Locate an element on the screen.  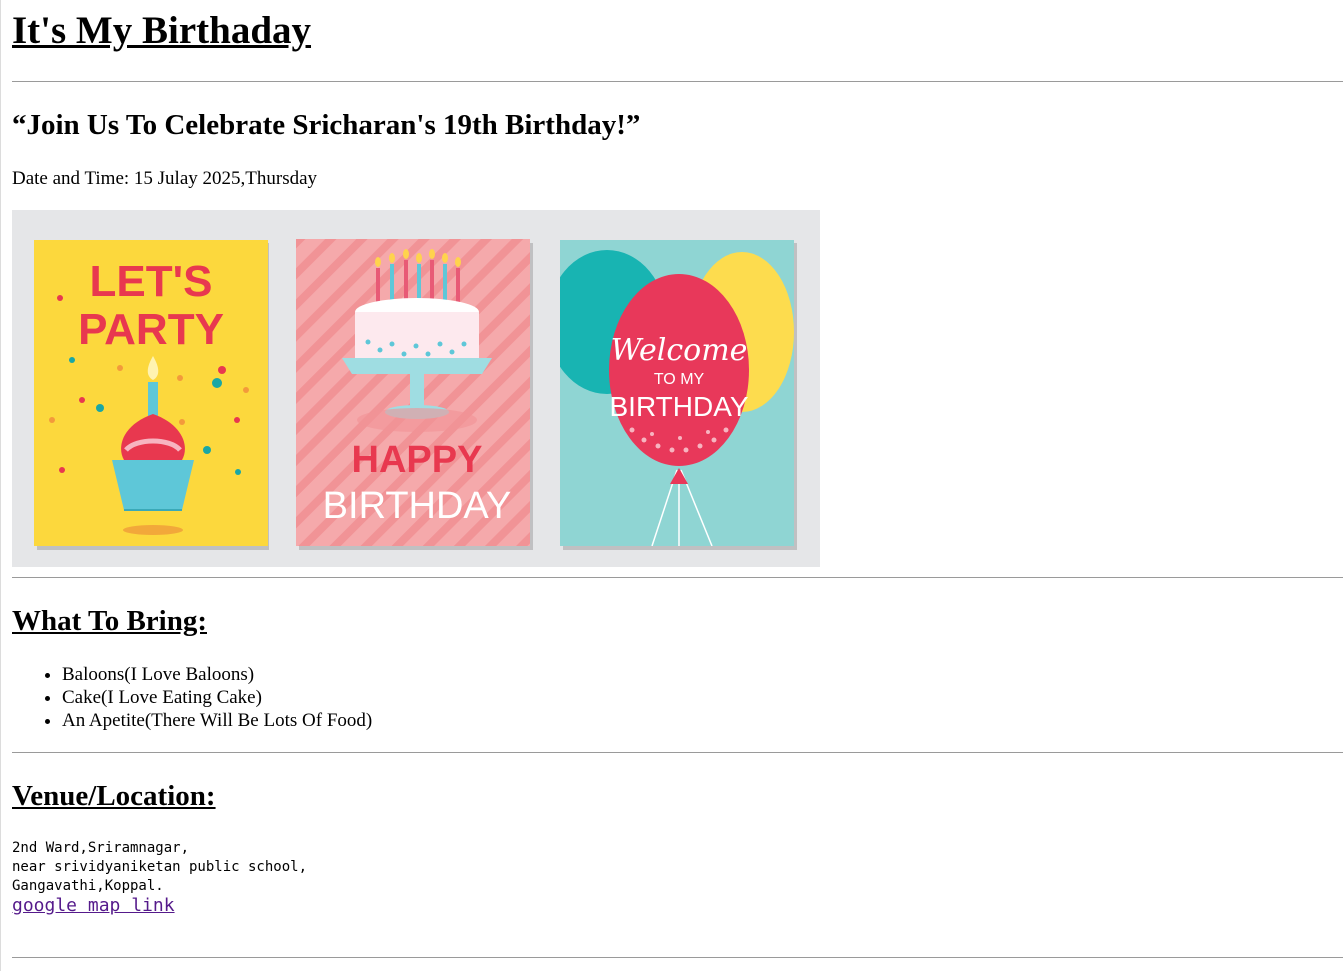
google-map-link: google map link is located at coordinates (93, 906).